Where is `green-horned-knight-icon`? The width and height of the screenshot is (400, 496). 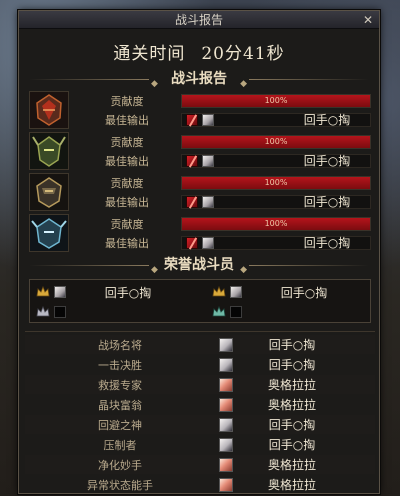
green-horned-knight-icon is located at coordinates (49, 151).